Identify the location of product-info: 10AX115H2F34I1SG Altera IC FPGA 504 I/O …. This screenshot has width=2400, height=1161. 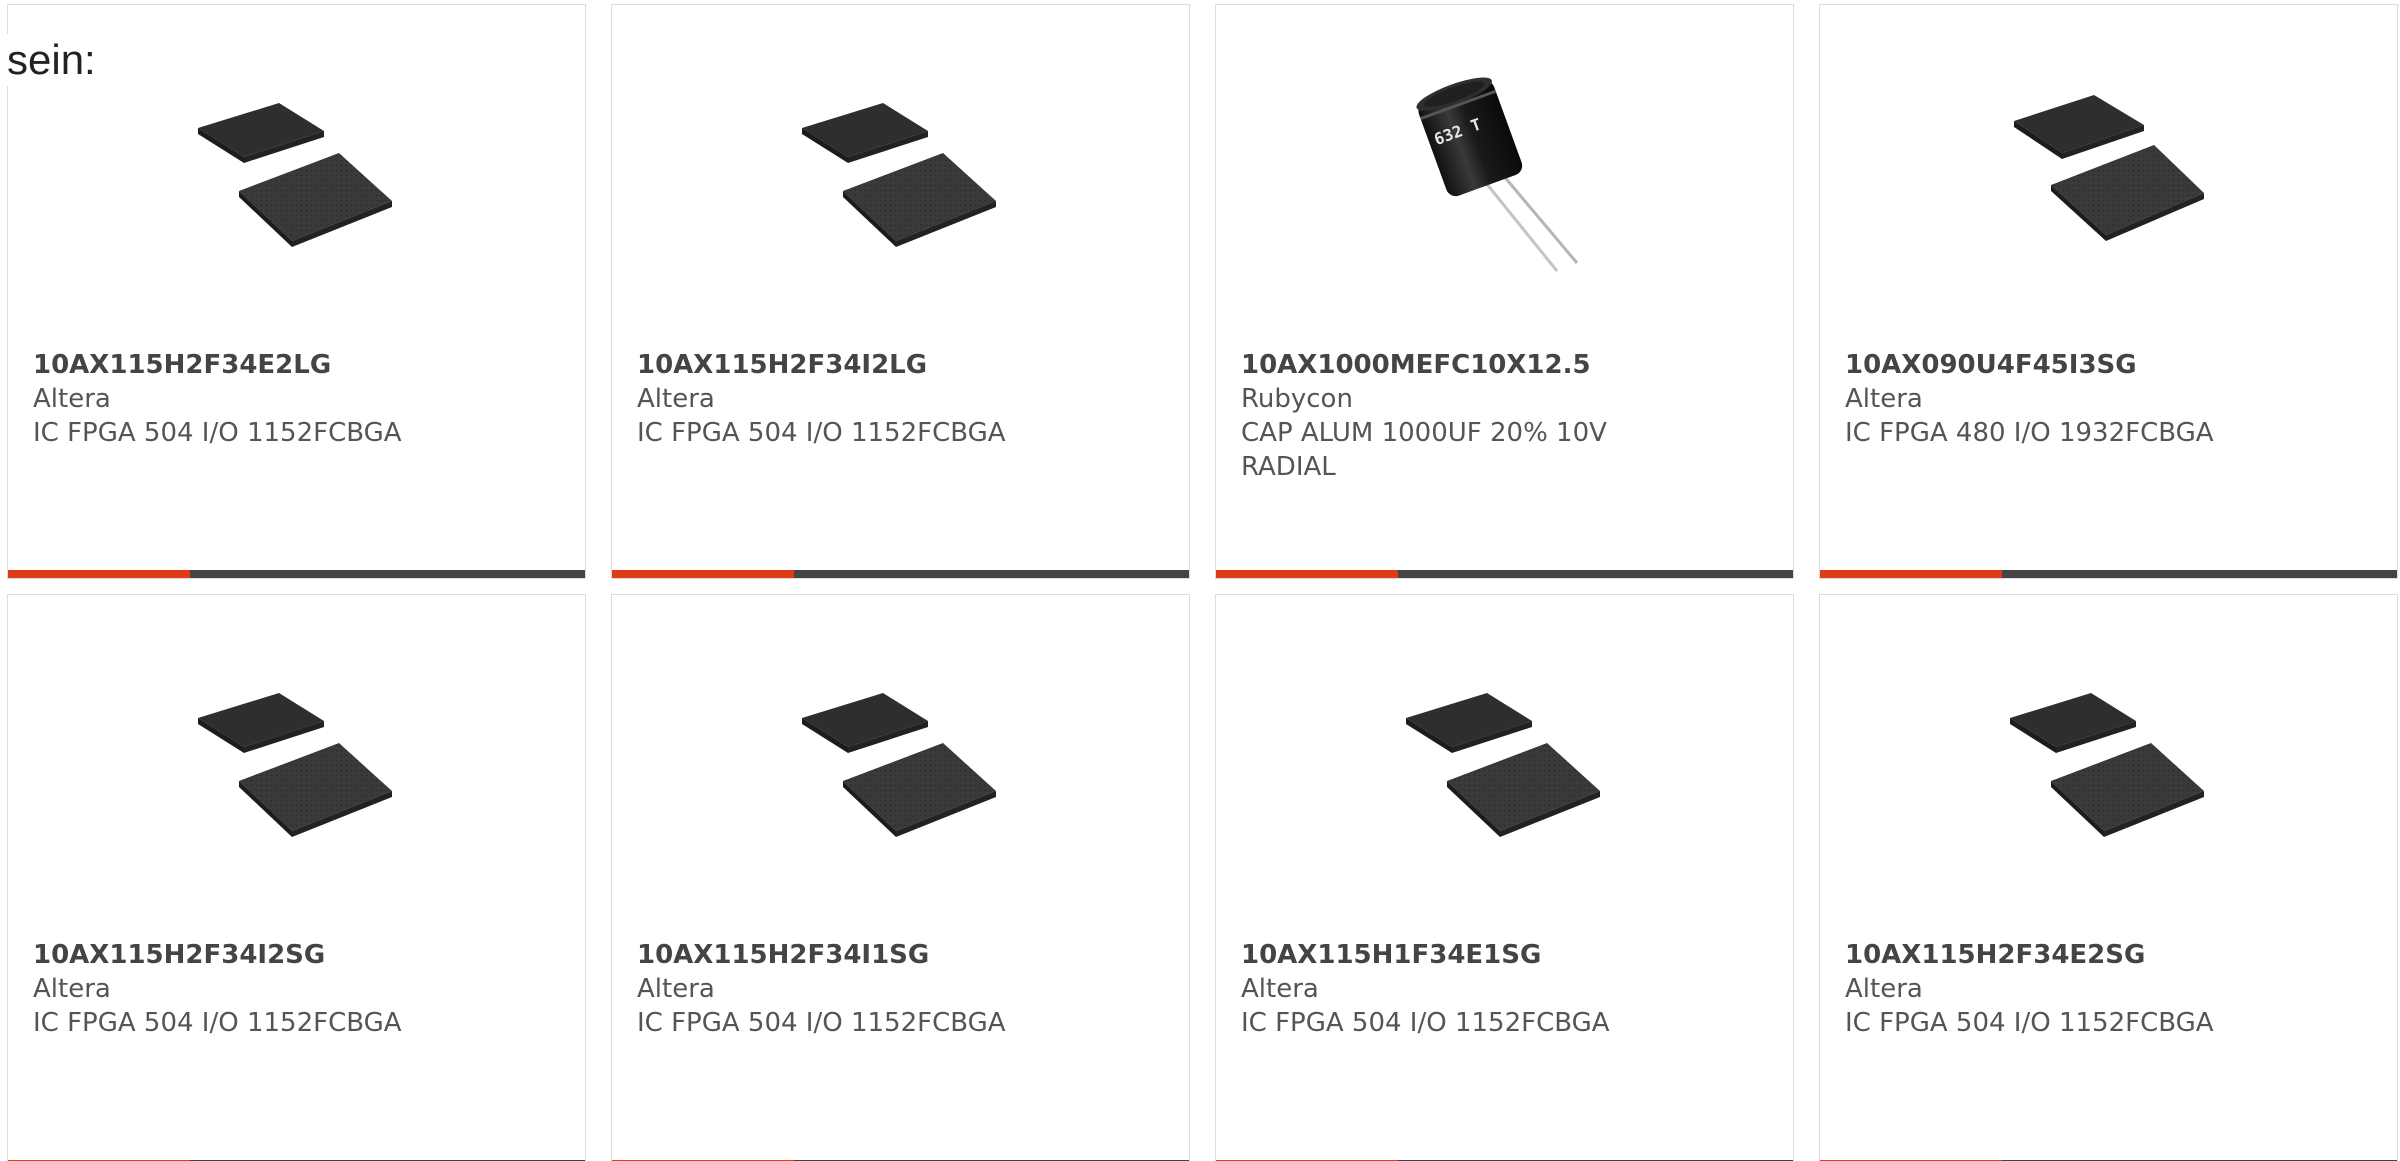
(897, 989).